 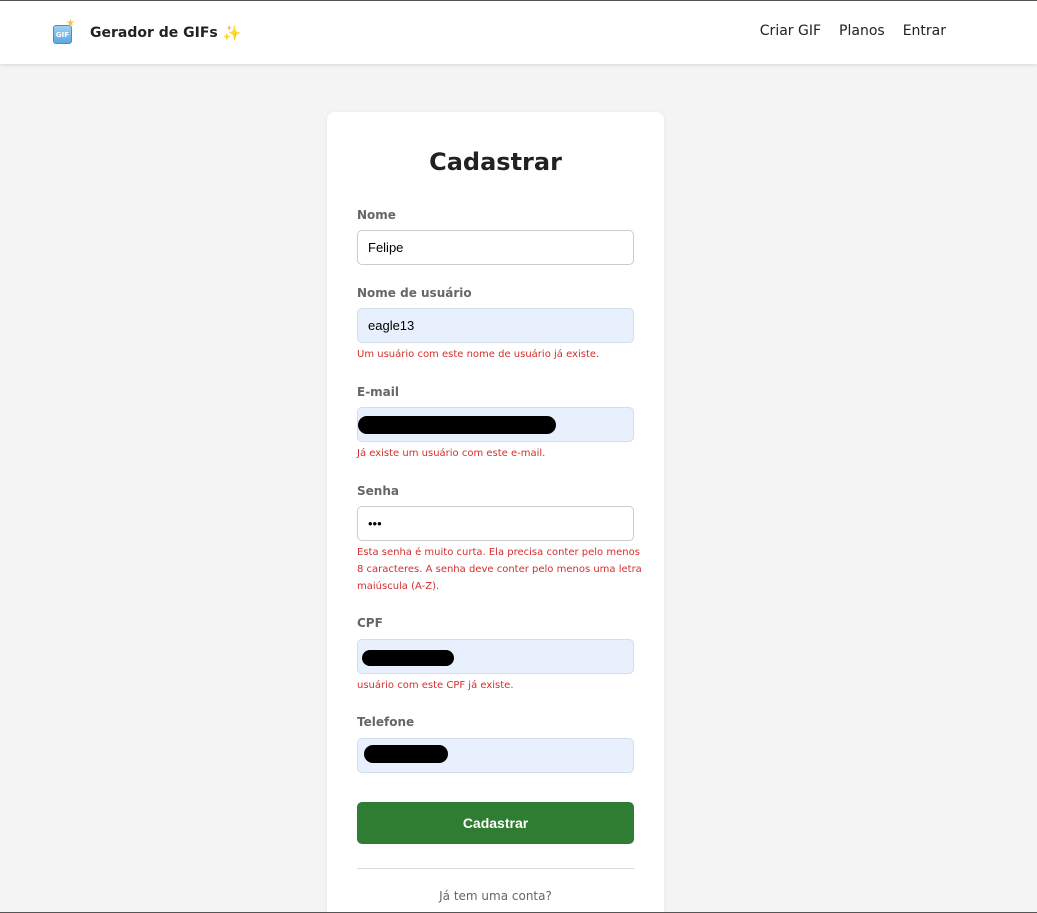 What do you see at coordinates (495, 656) in the screenshot?
I see `cpf-input` at bounding box center [495, 656].